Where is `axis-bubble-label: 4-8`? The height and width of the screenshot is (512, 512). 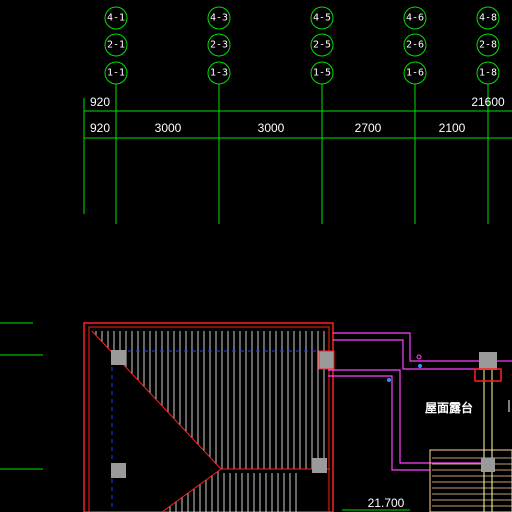
axis-bubble-label: 4-8 is located at coordinates (488, 18).